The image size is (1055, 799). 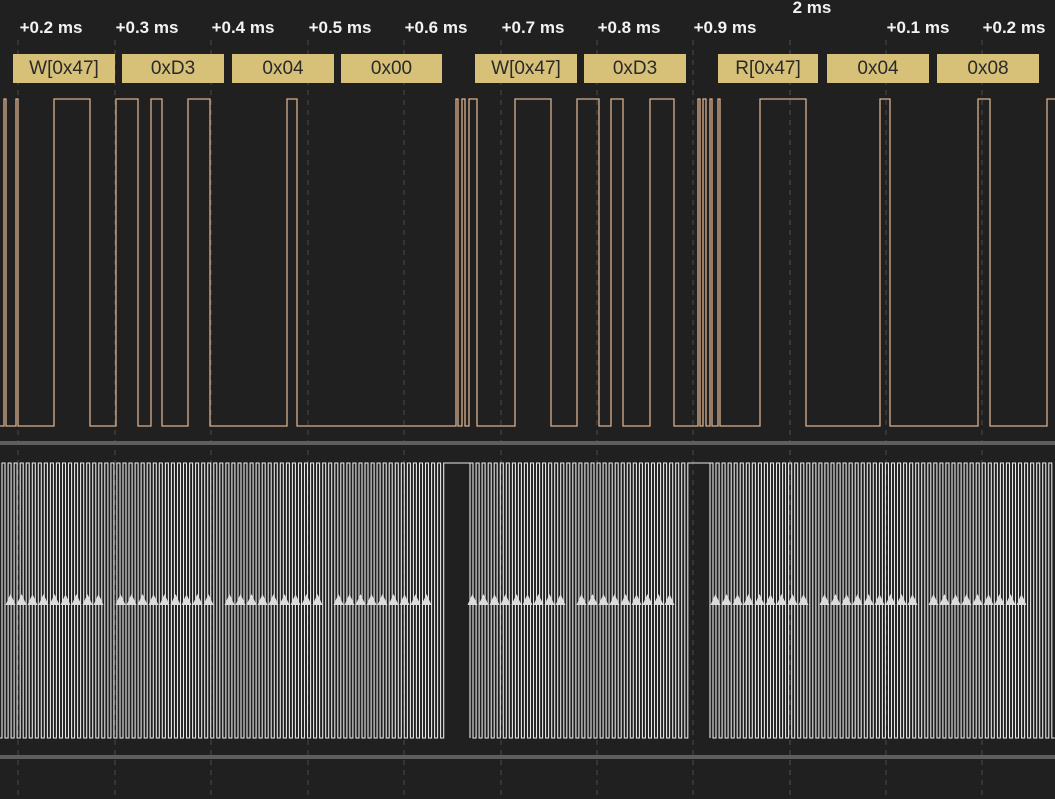 I want to click on decoded-data-byte: 0x08, so click(x=988, y=68).